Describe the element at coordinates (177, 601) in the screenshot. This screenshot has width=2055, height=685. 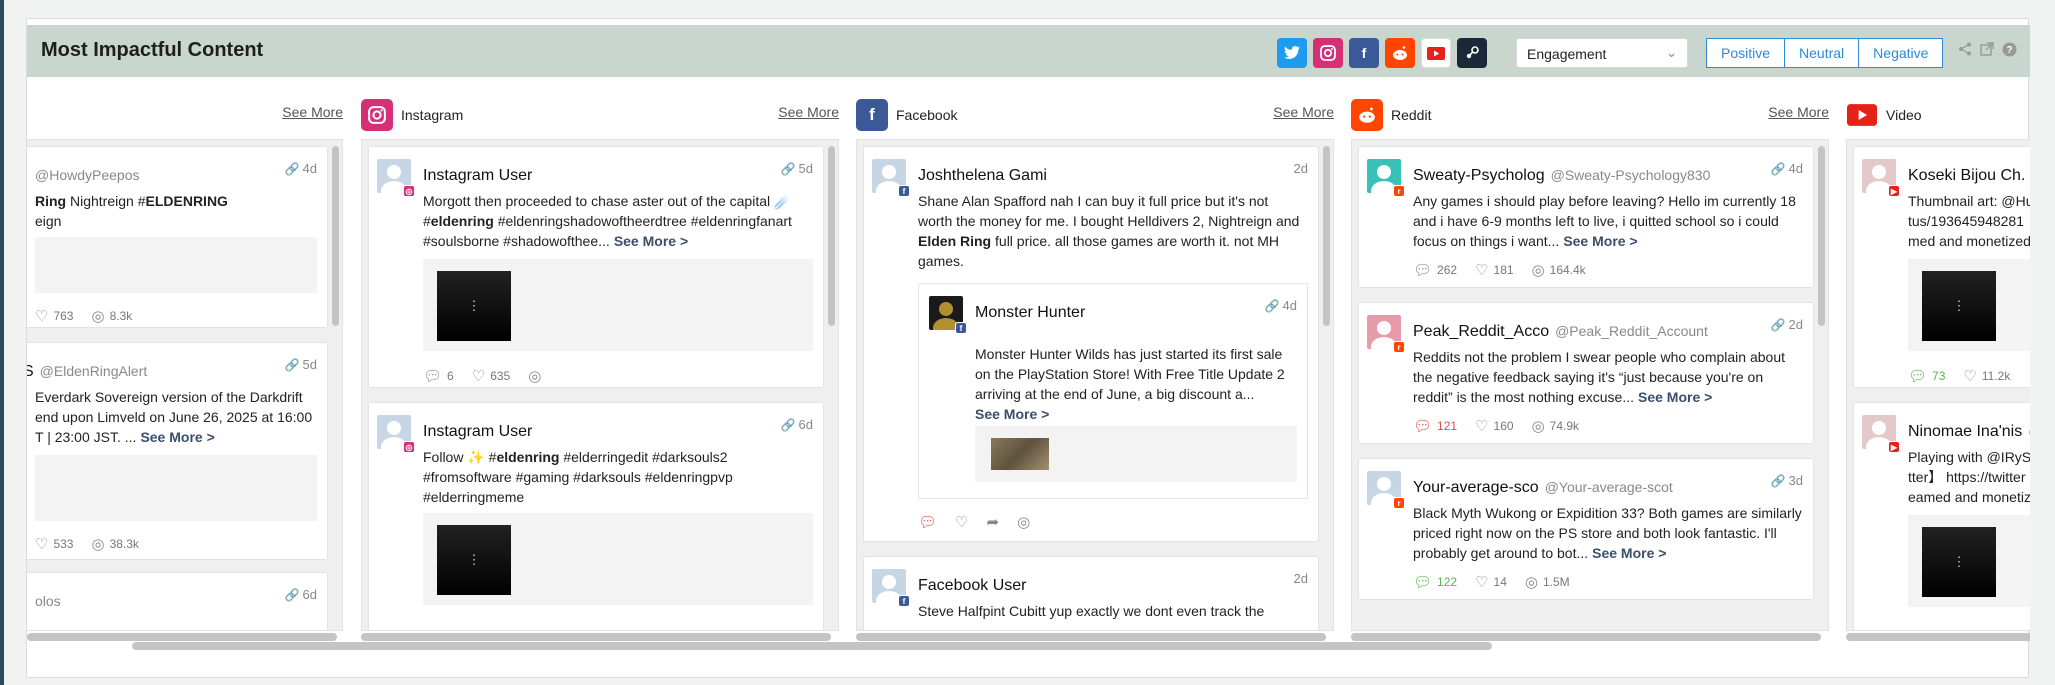
I see `post-card: olos 🔗 6d` at that location.